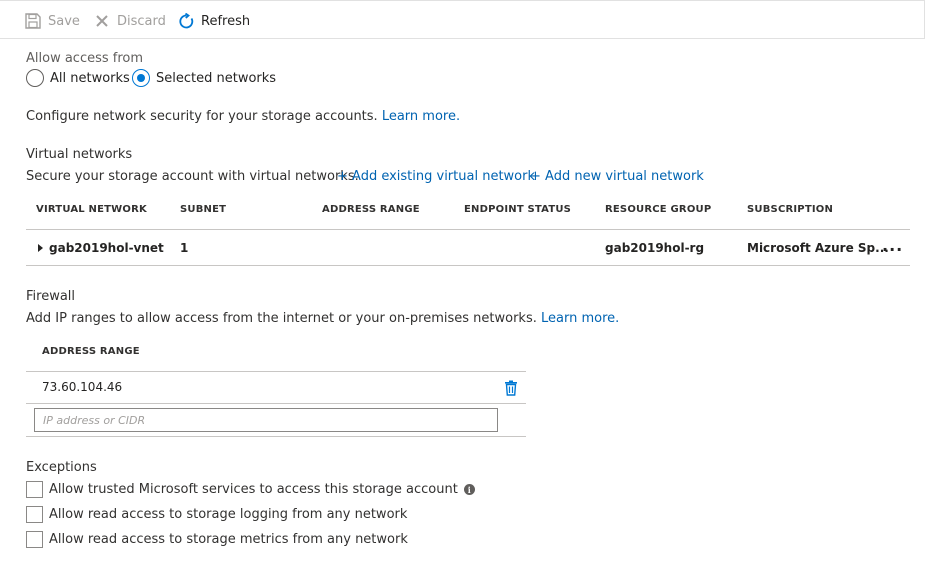 The height and width of the screenshot is (575, 925). Describe the element at coordinates (82, 387) in the screenshot. I see `ip-range-value: 73.60.104.46` at that location.